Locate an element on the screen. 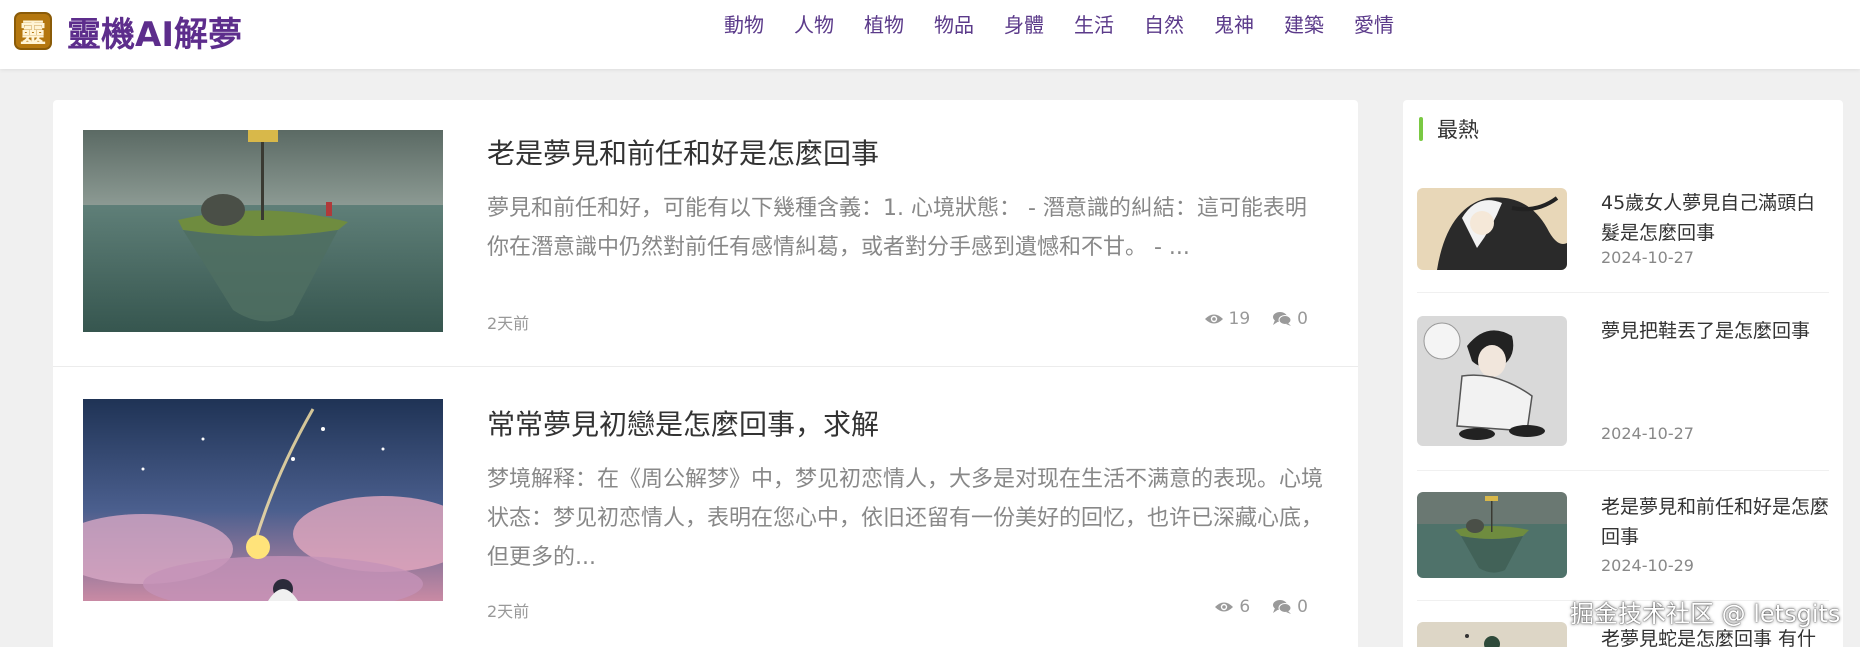 The height and width of the screenshot is (647, 1860). nav-item-nature: 自然 is located at coordinates (1164, 23).